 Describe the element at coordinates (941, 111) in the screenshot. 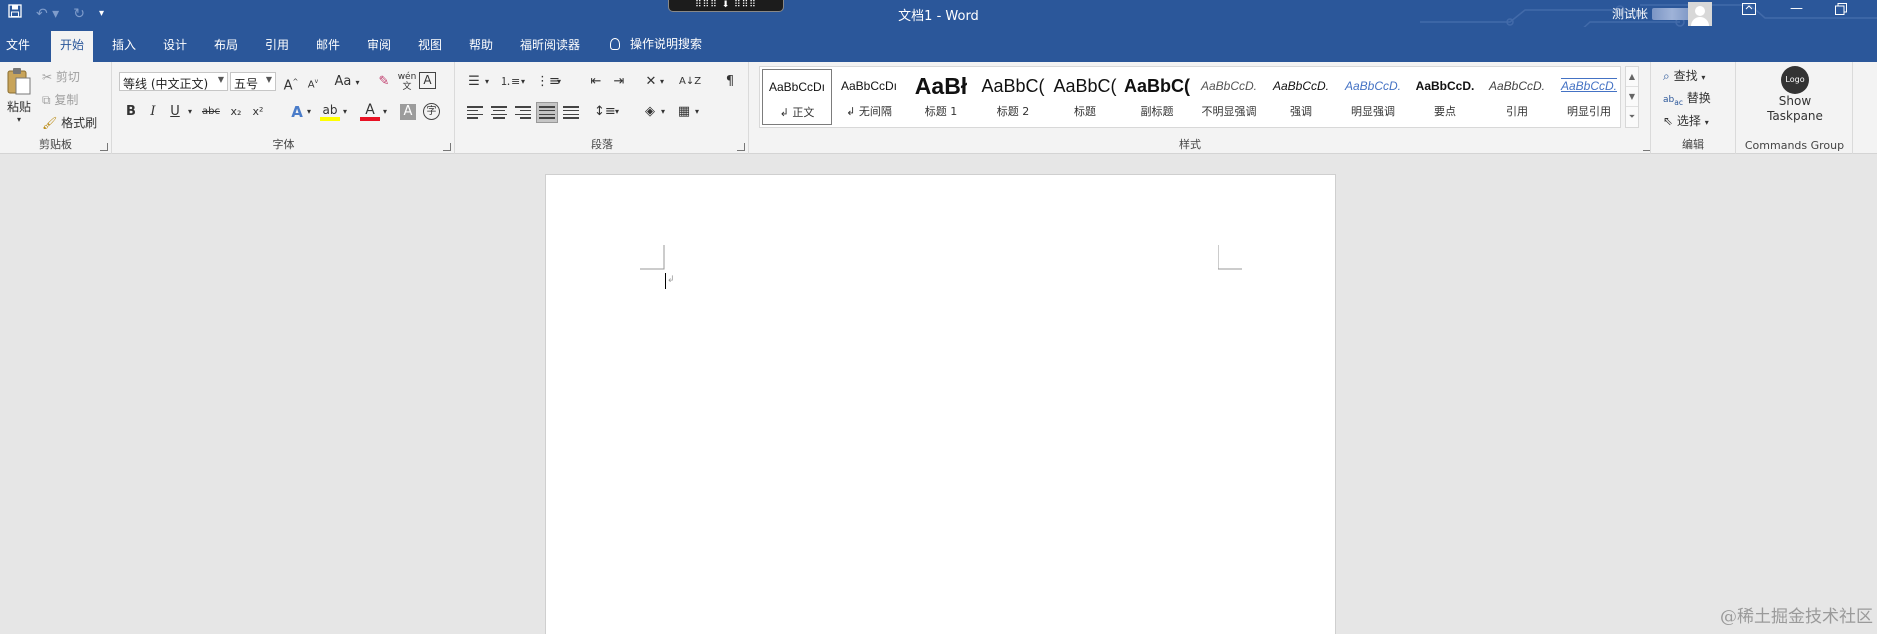

I see `style-name: 标题 1` at that location.